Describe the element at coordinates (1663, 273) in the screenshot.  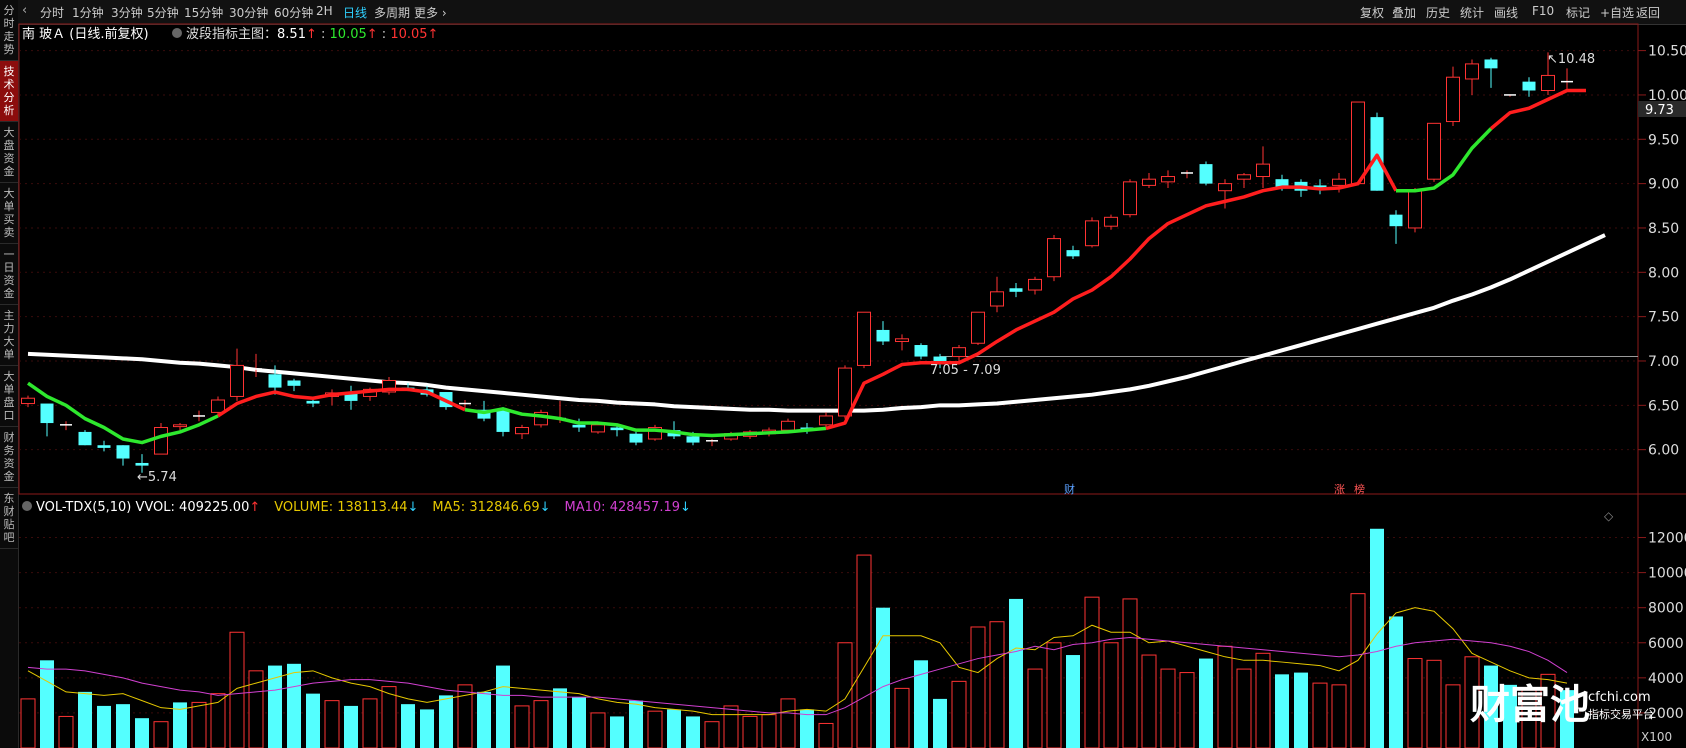
I see `price-tick-label: 8.00` at that location.